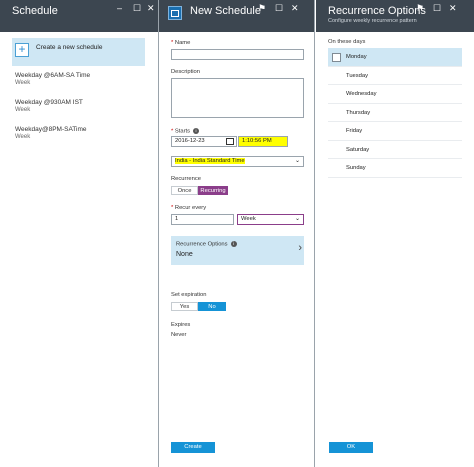 Image resolution: width=474 pixels, height=467 pixels. I want to click on chevron-right-icon: ›, so click(300, 248).